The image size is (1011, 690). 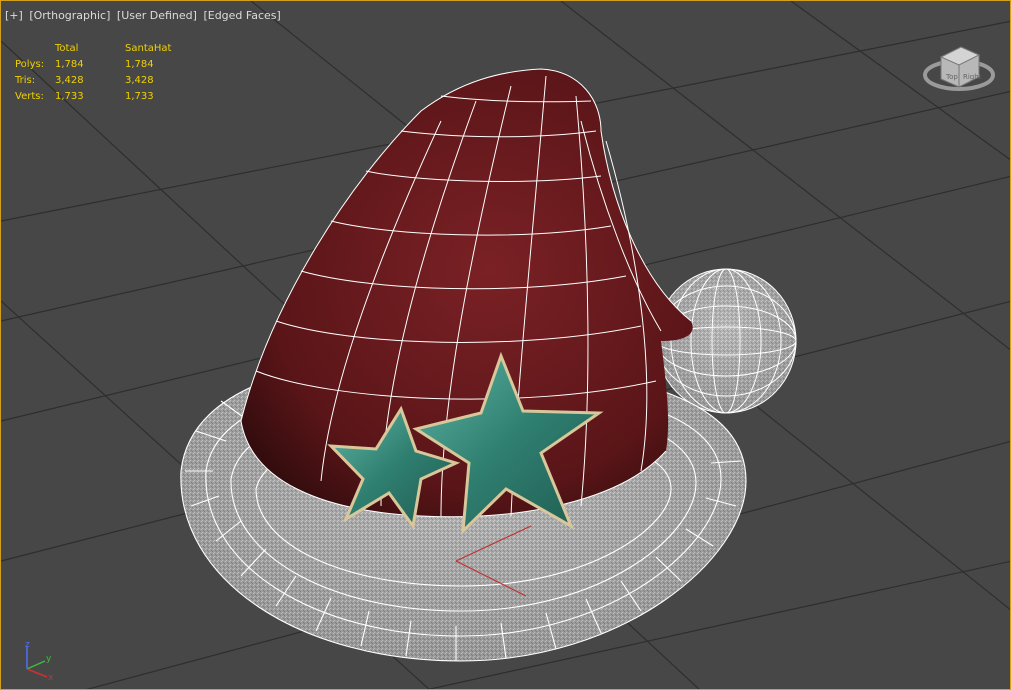 What do you see at coordinates (69, 96) in the screenshot?
I see `stats-total-value: 1,733` at bounding box center [69, 96].